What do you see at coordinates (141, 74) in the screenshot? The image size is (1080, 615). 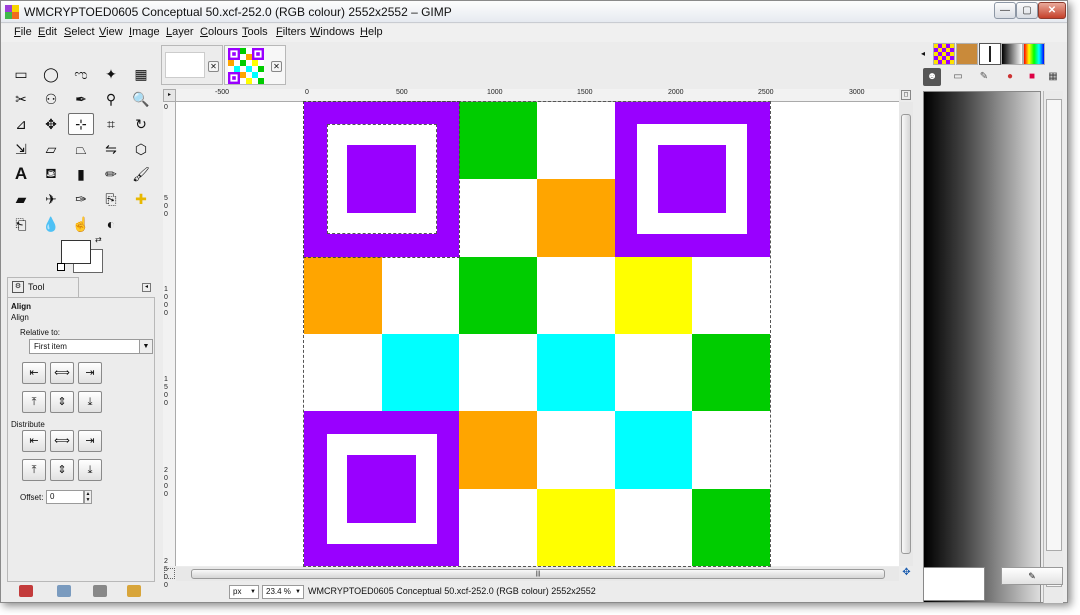 I see `by-colour-select-icon: ▦` at bounding box center [141, 74].